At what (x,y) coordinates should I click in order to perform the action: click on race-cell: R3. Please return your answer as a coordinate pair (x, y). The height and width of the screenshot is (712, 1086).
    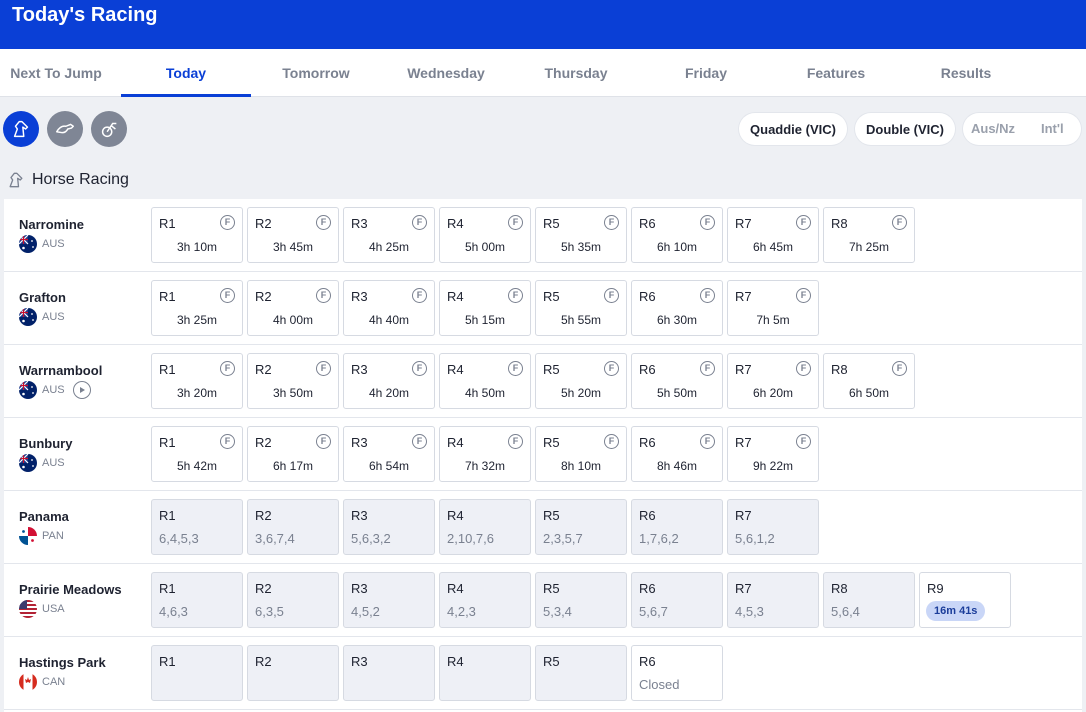
    Looking at the image, I should click on (389, 673).